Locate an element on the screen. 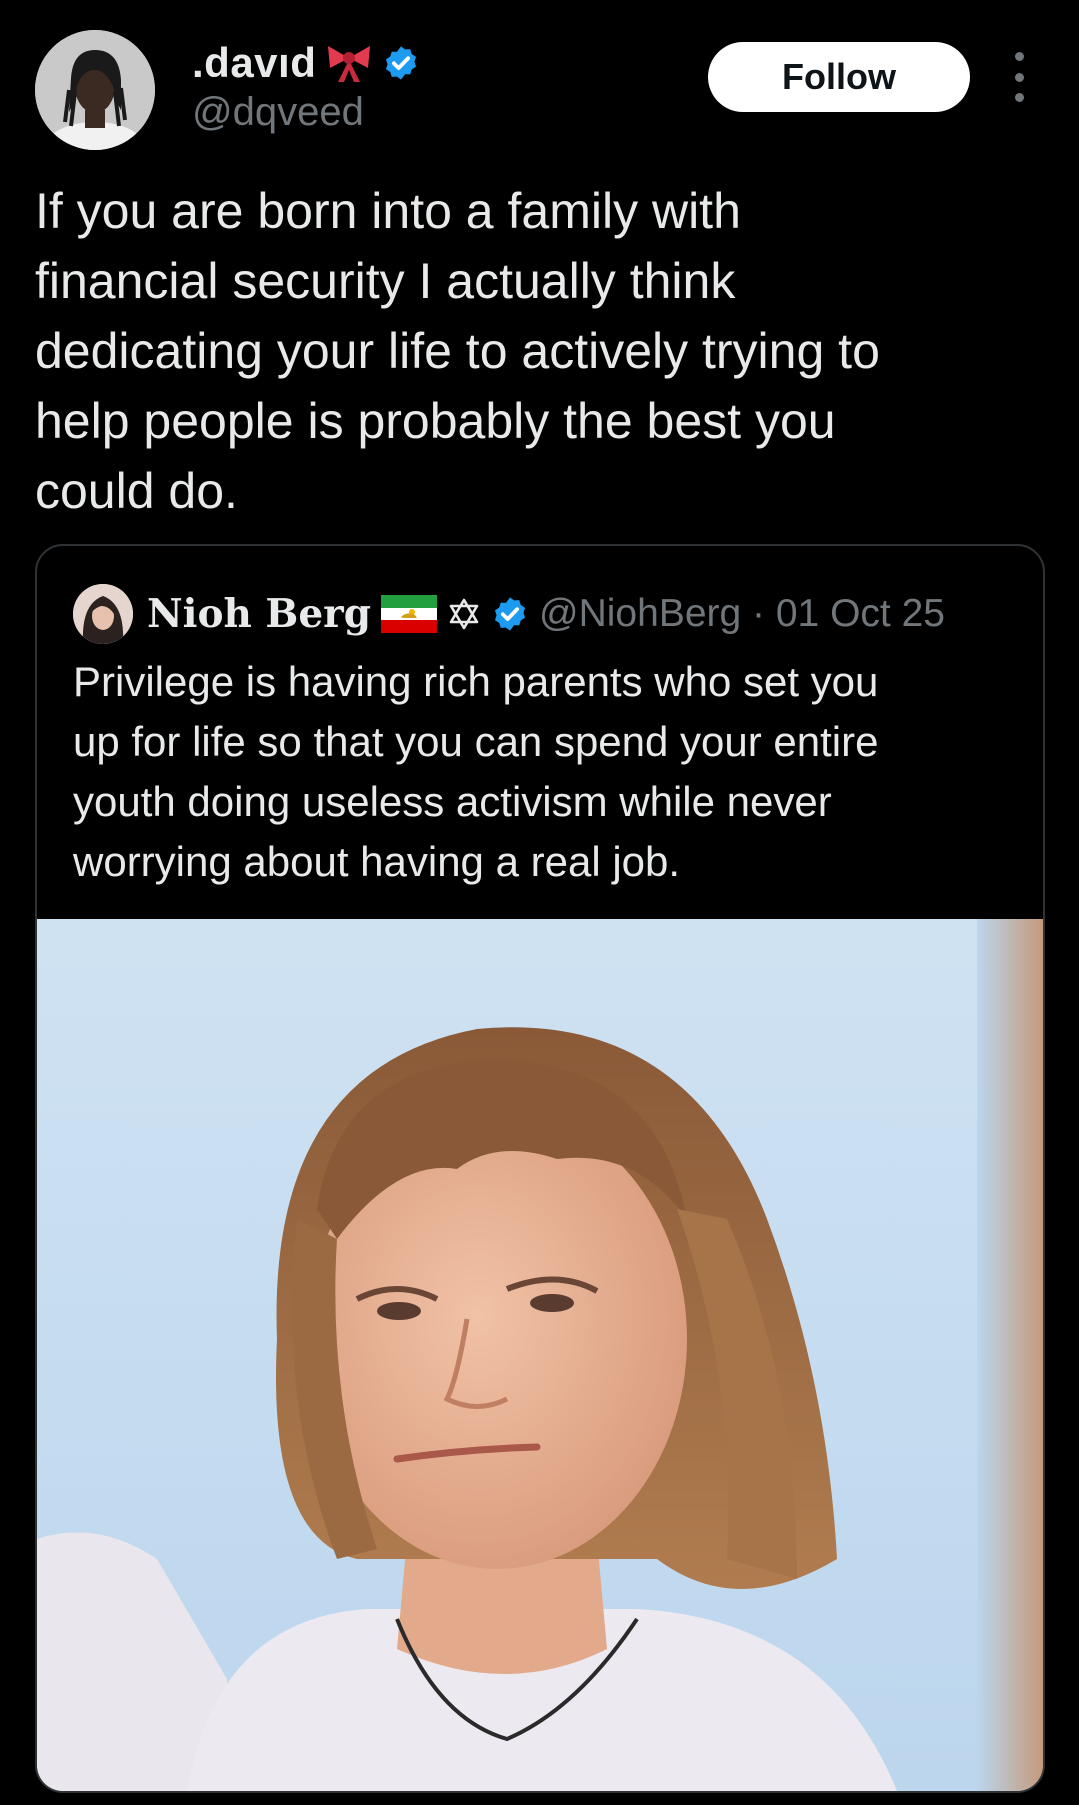 Image resolution: width=1079 pixels, height=1805 pixels. author-info: .davıd @dqveed is located at coordinates (306, 86).